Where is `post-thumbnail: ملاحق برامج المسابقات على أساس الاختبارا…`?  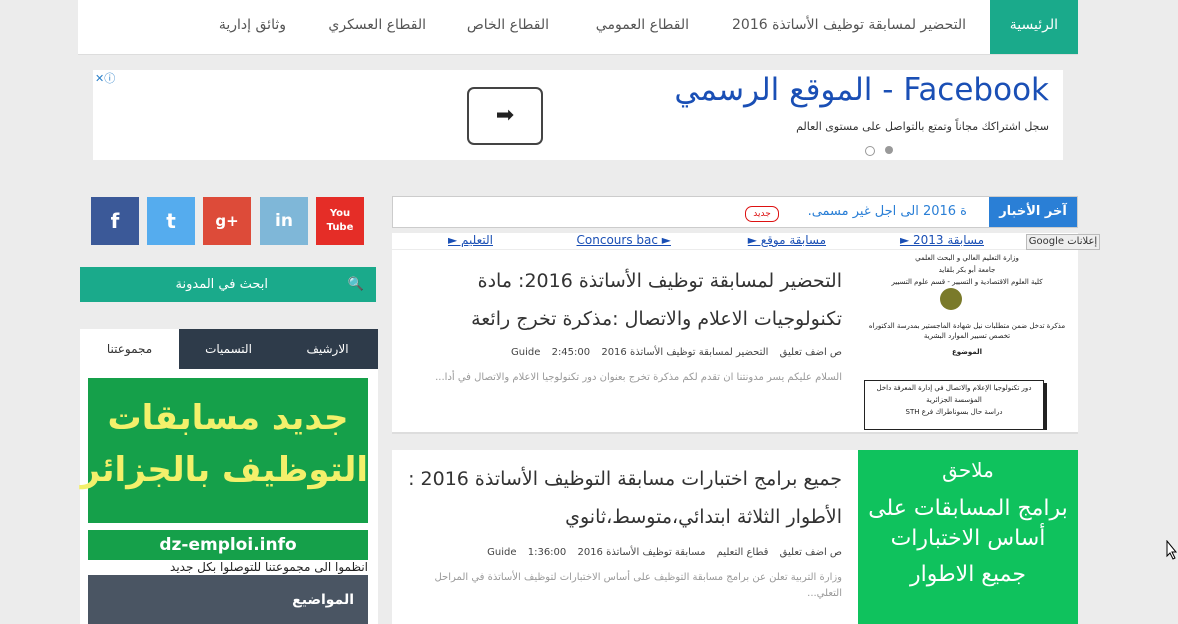 post-thumbnail: ملاحق برامج المسابقات على أساس الاختبارا… is located at coordinates (968, 537).